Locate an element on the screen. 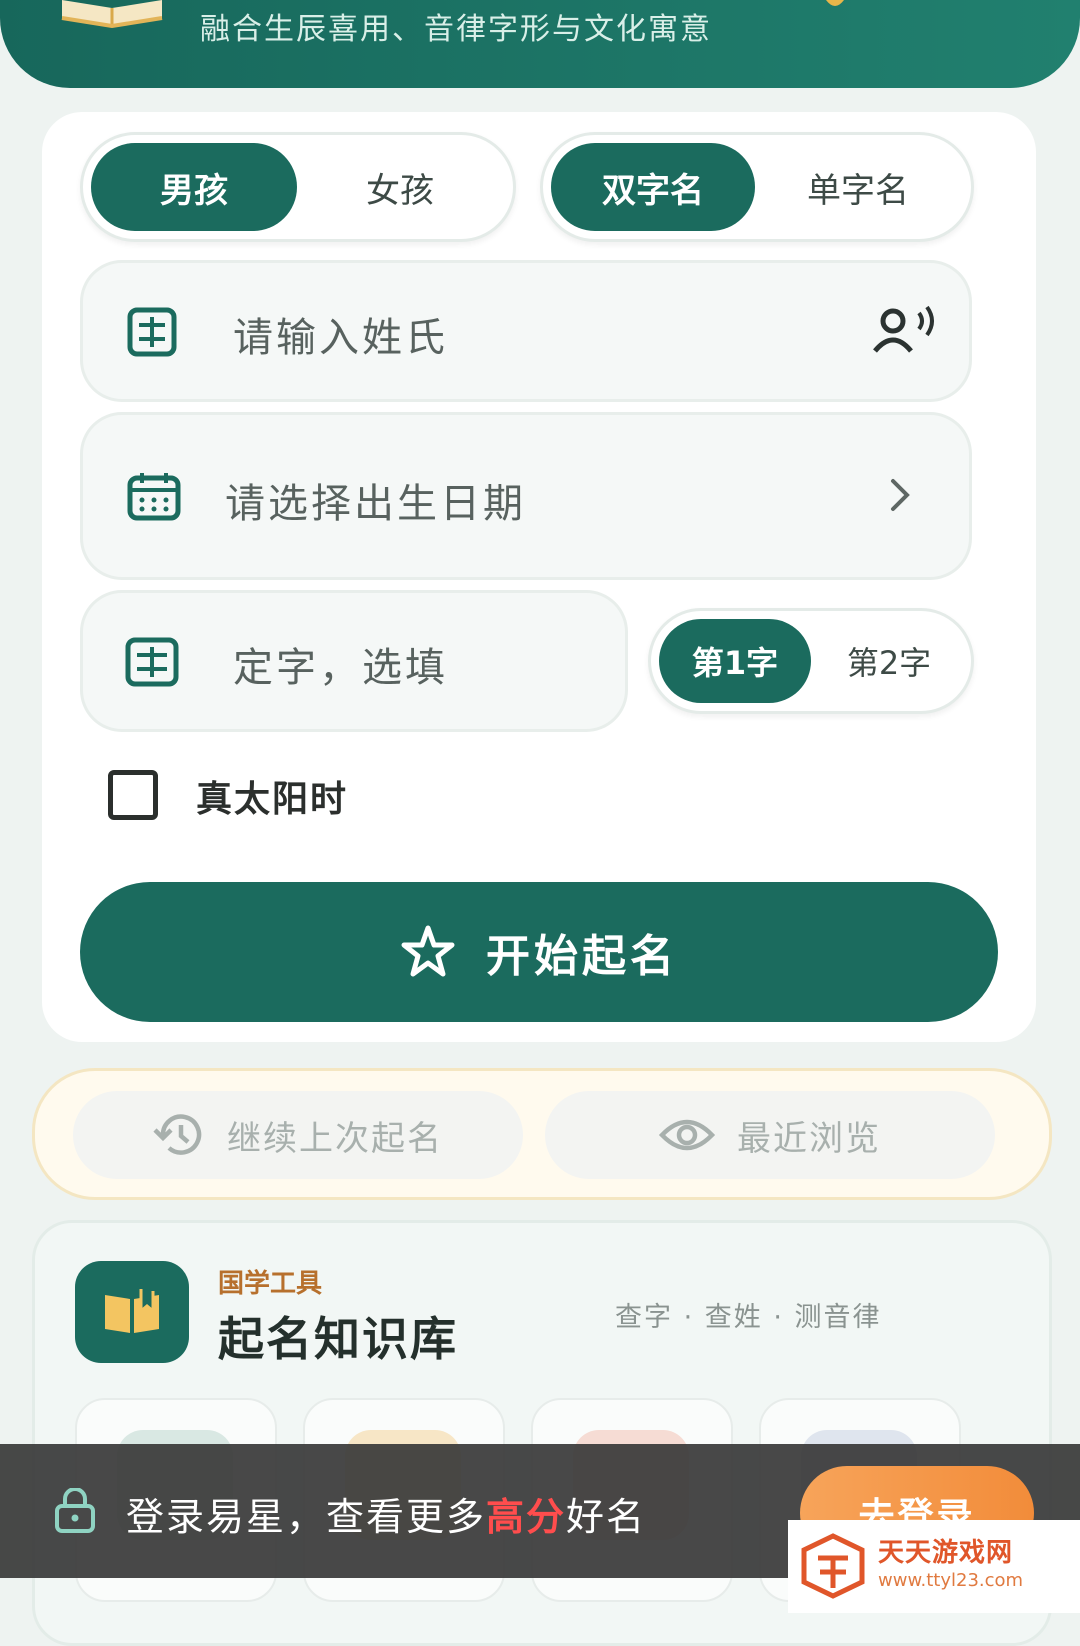 The width and height of the screenshot is (1080, 1646). birth-date-field: 请选择出生日期 is located at coordinates (526, 496).